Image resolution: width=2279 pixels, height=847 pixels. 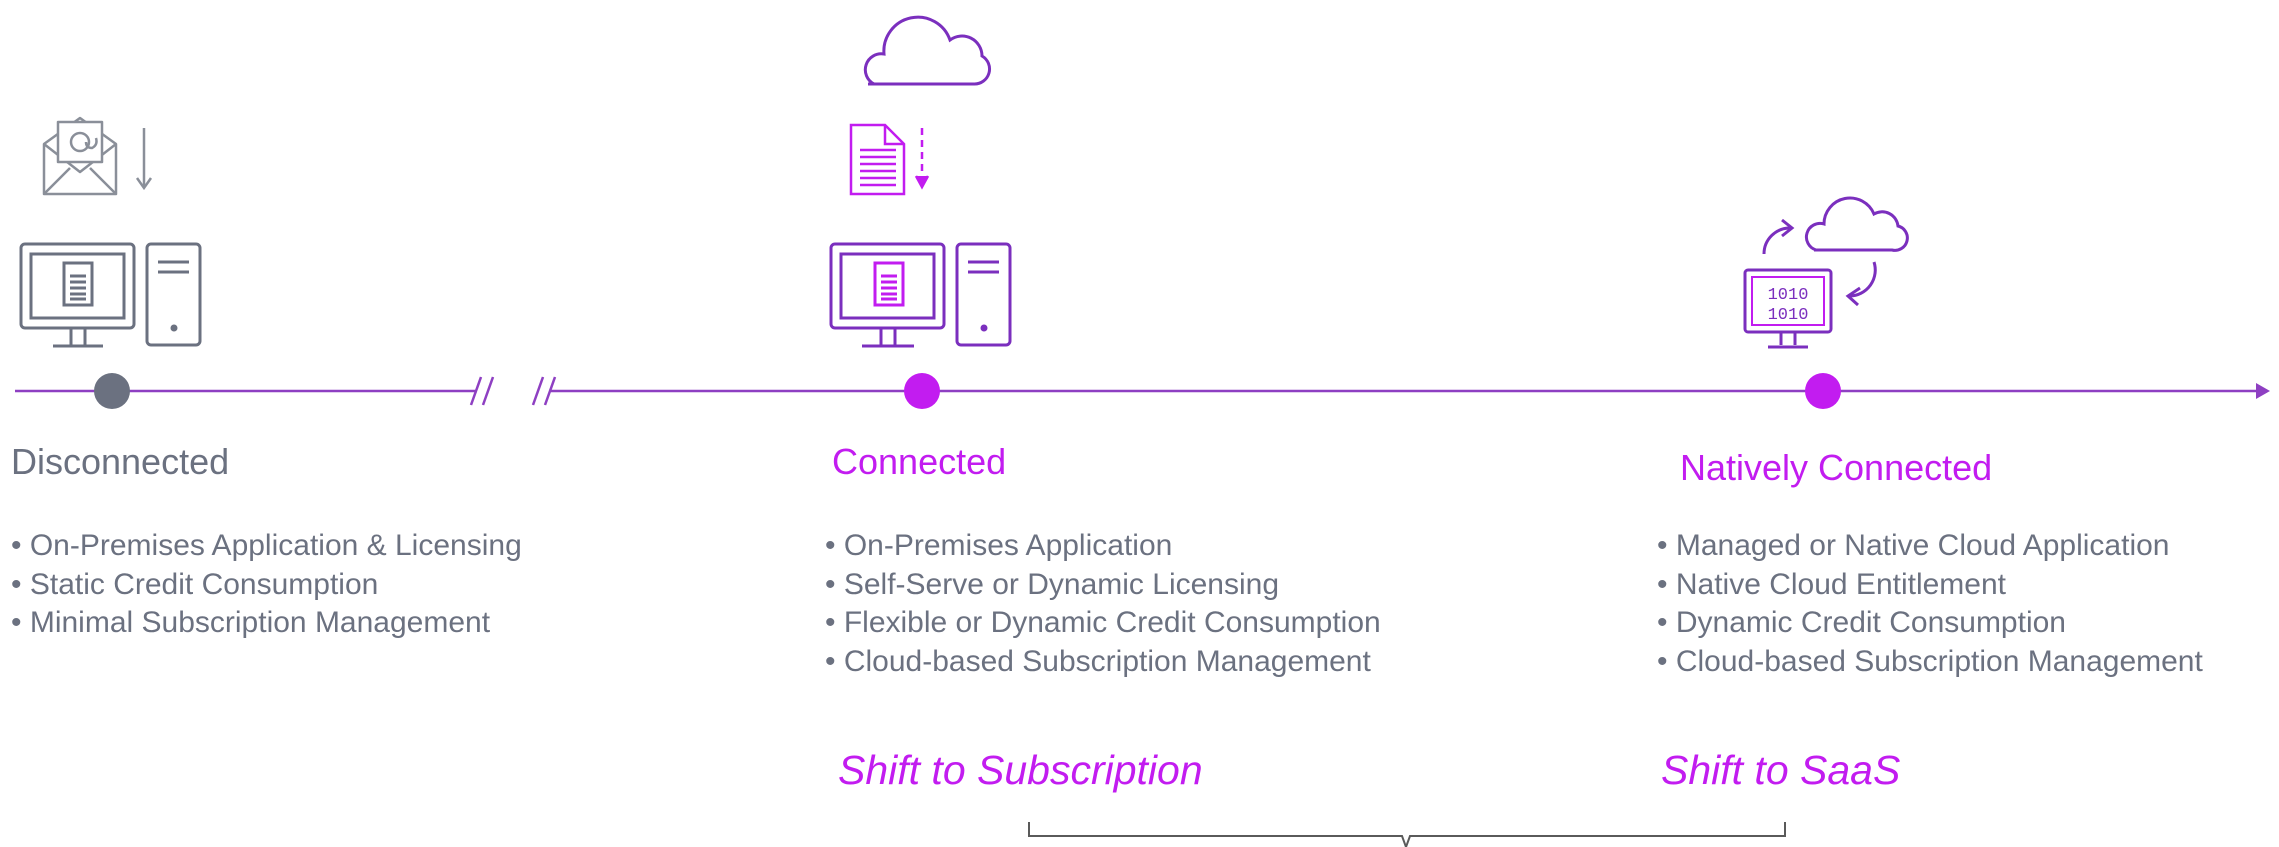 I want to click on shift-to-subscription-label: Shift to Subscription, so click(x=1020, y=770).